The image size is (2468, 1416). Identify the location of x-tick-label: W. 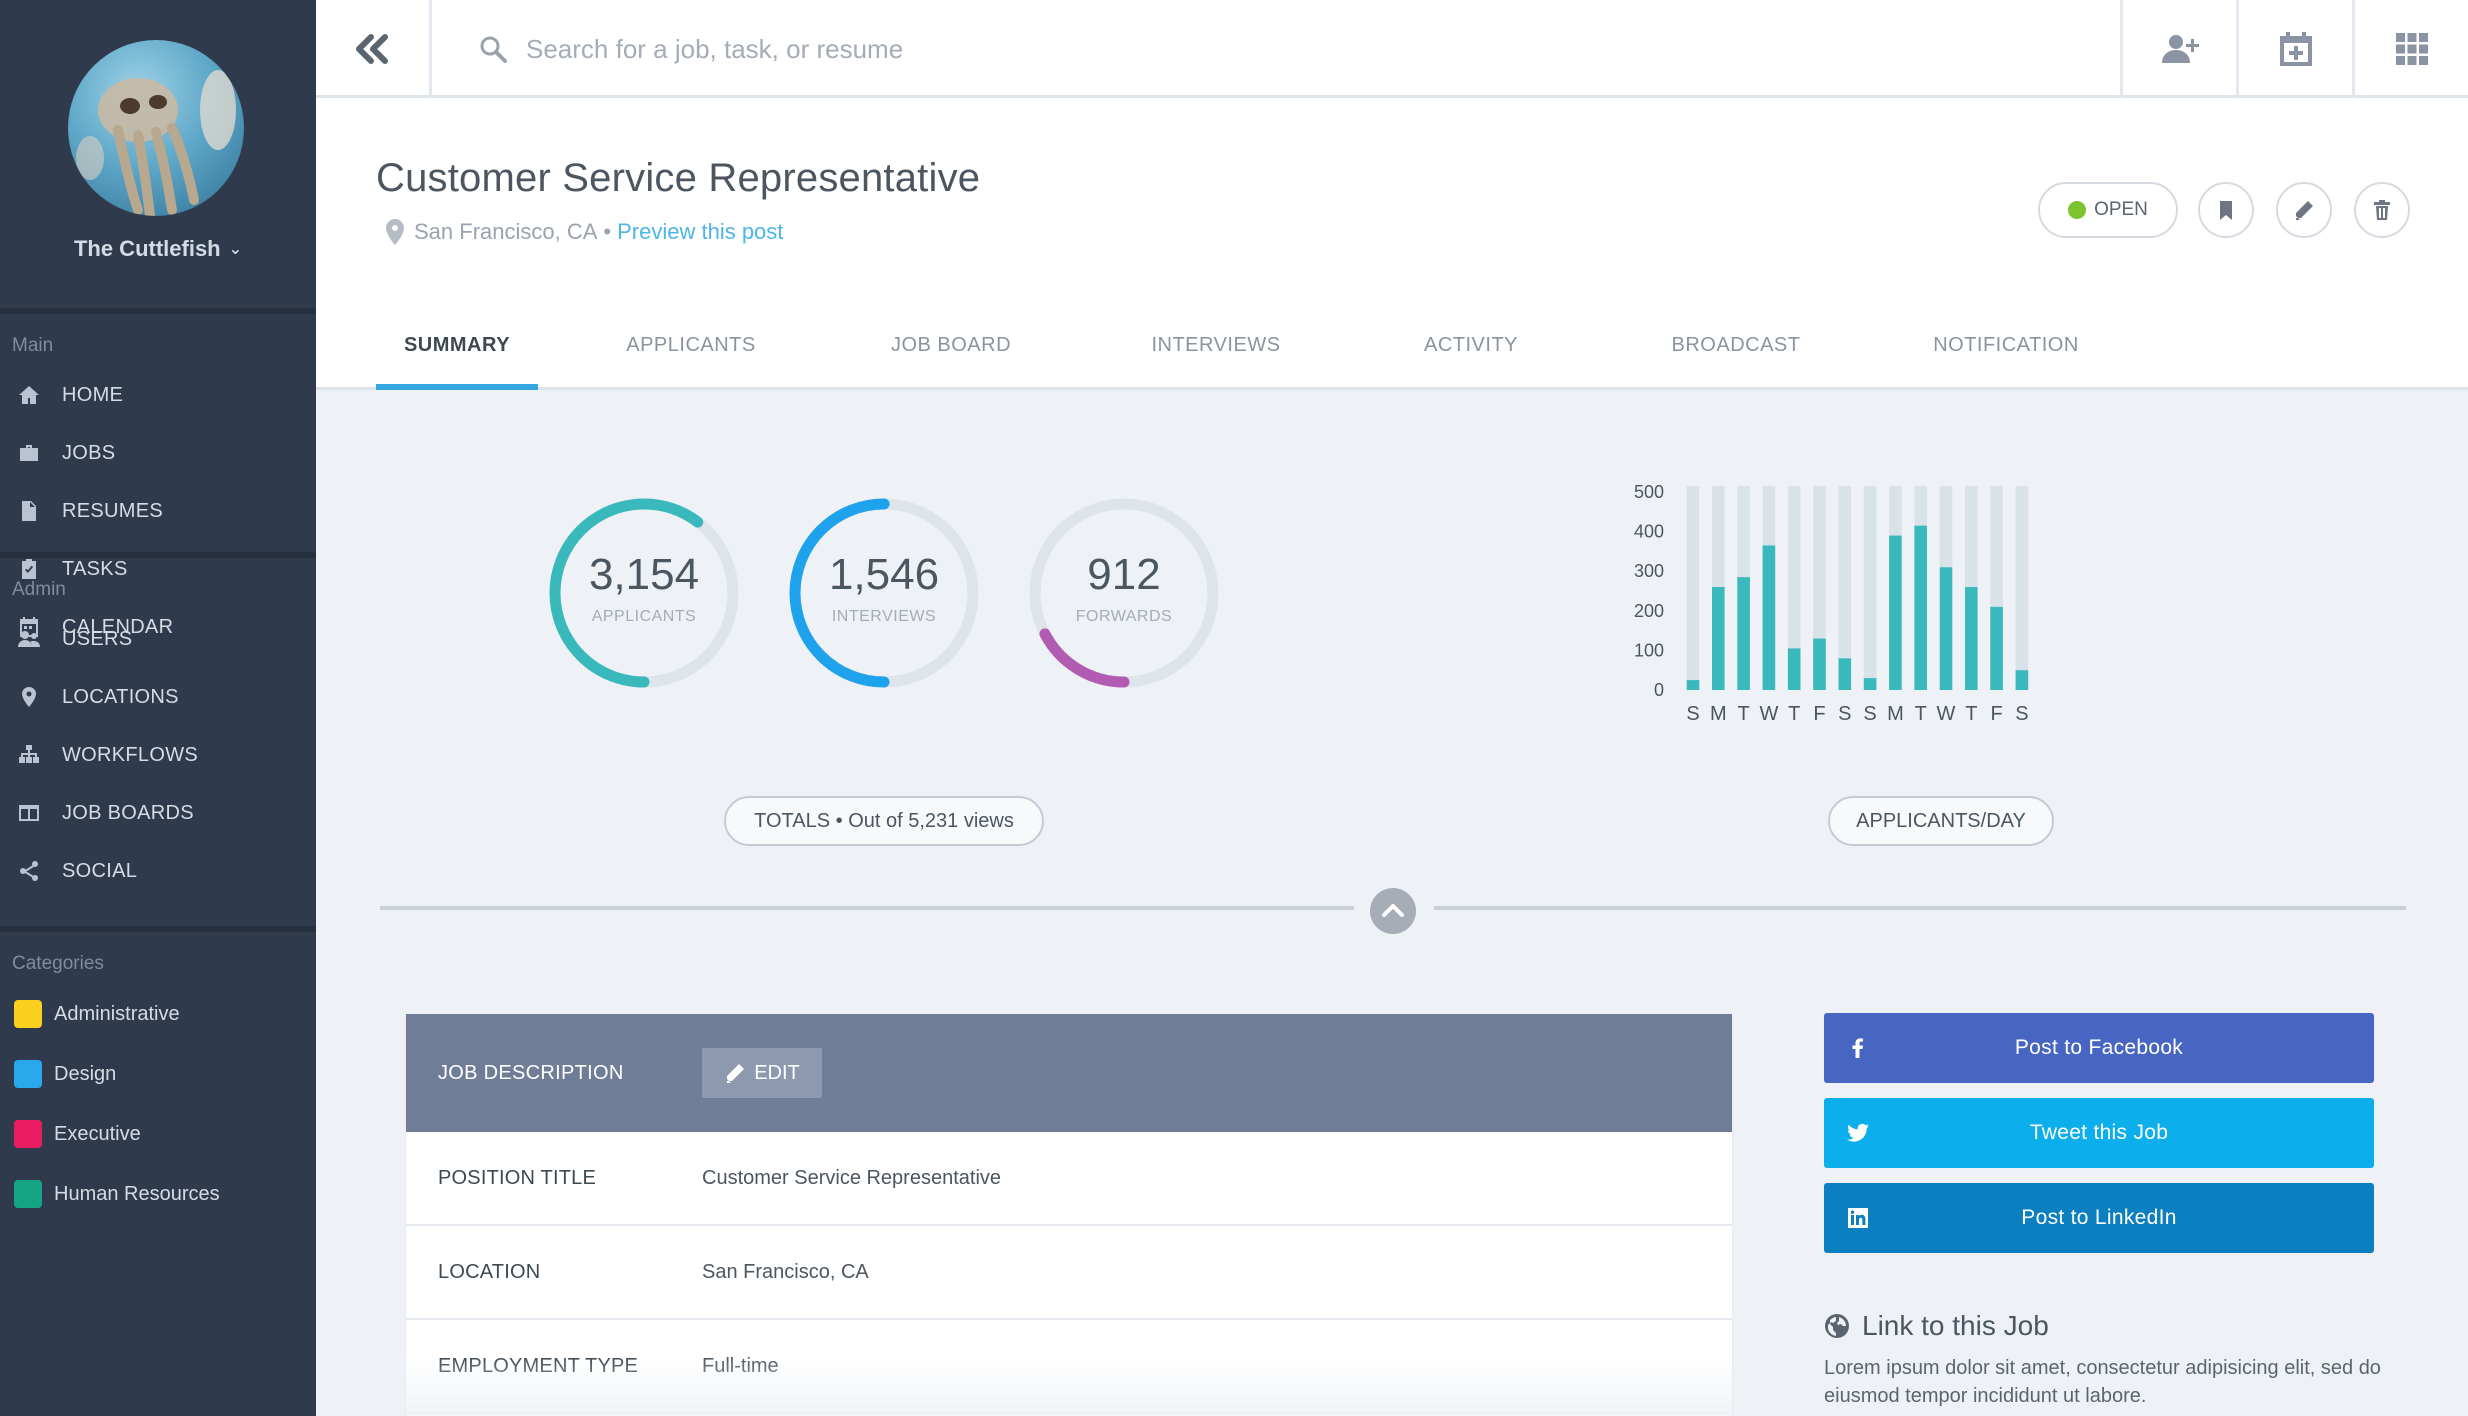
(1768, 714).